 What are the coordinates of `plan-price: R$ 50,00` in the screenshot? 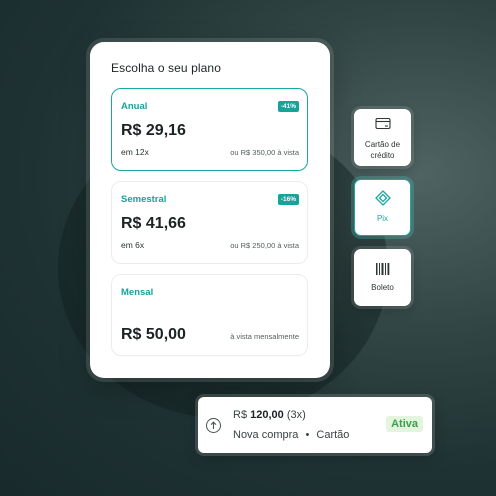 It's located at (153, 334).